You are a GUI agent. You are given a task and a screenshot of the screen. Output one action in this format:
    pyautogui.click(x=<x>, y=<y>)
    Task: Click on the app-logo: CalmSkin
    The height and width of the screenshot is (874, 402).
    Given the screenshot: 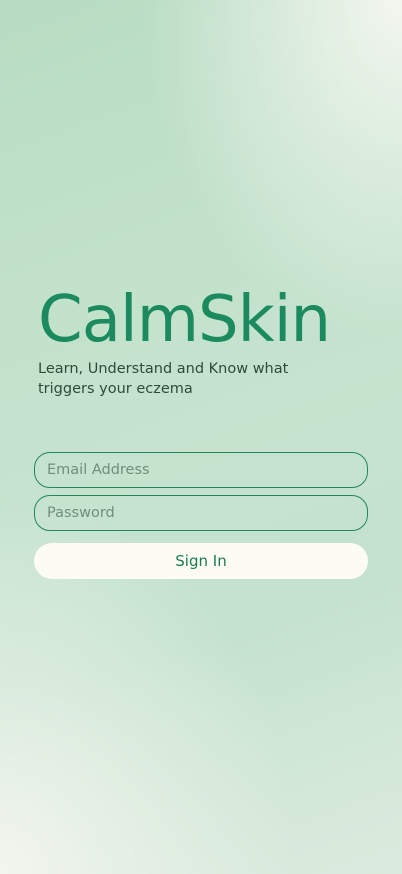 What is the action you would take?
    pyautogui.click(x=184, y=320)
    